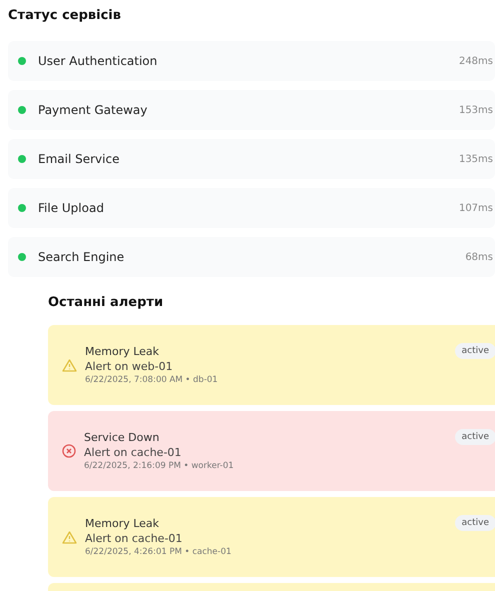 The width and height of the screenshot is (495, 591). What do you see at coordinates (79, 159) in the screenshot?
I see `service-name: Email Service` at bounding box center [79, 159].